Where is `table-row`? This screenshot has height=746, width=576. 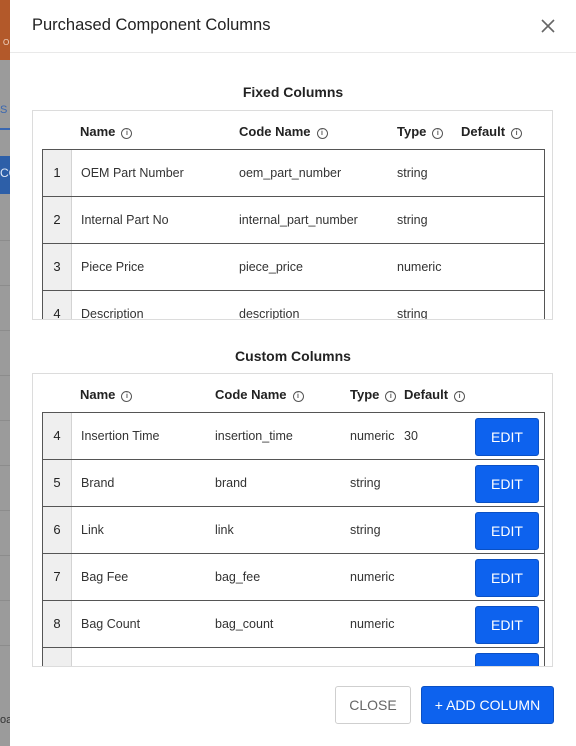
table-row is located at coordinates (293, 657).